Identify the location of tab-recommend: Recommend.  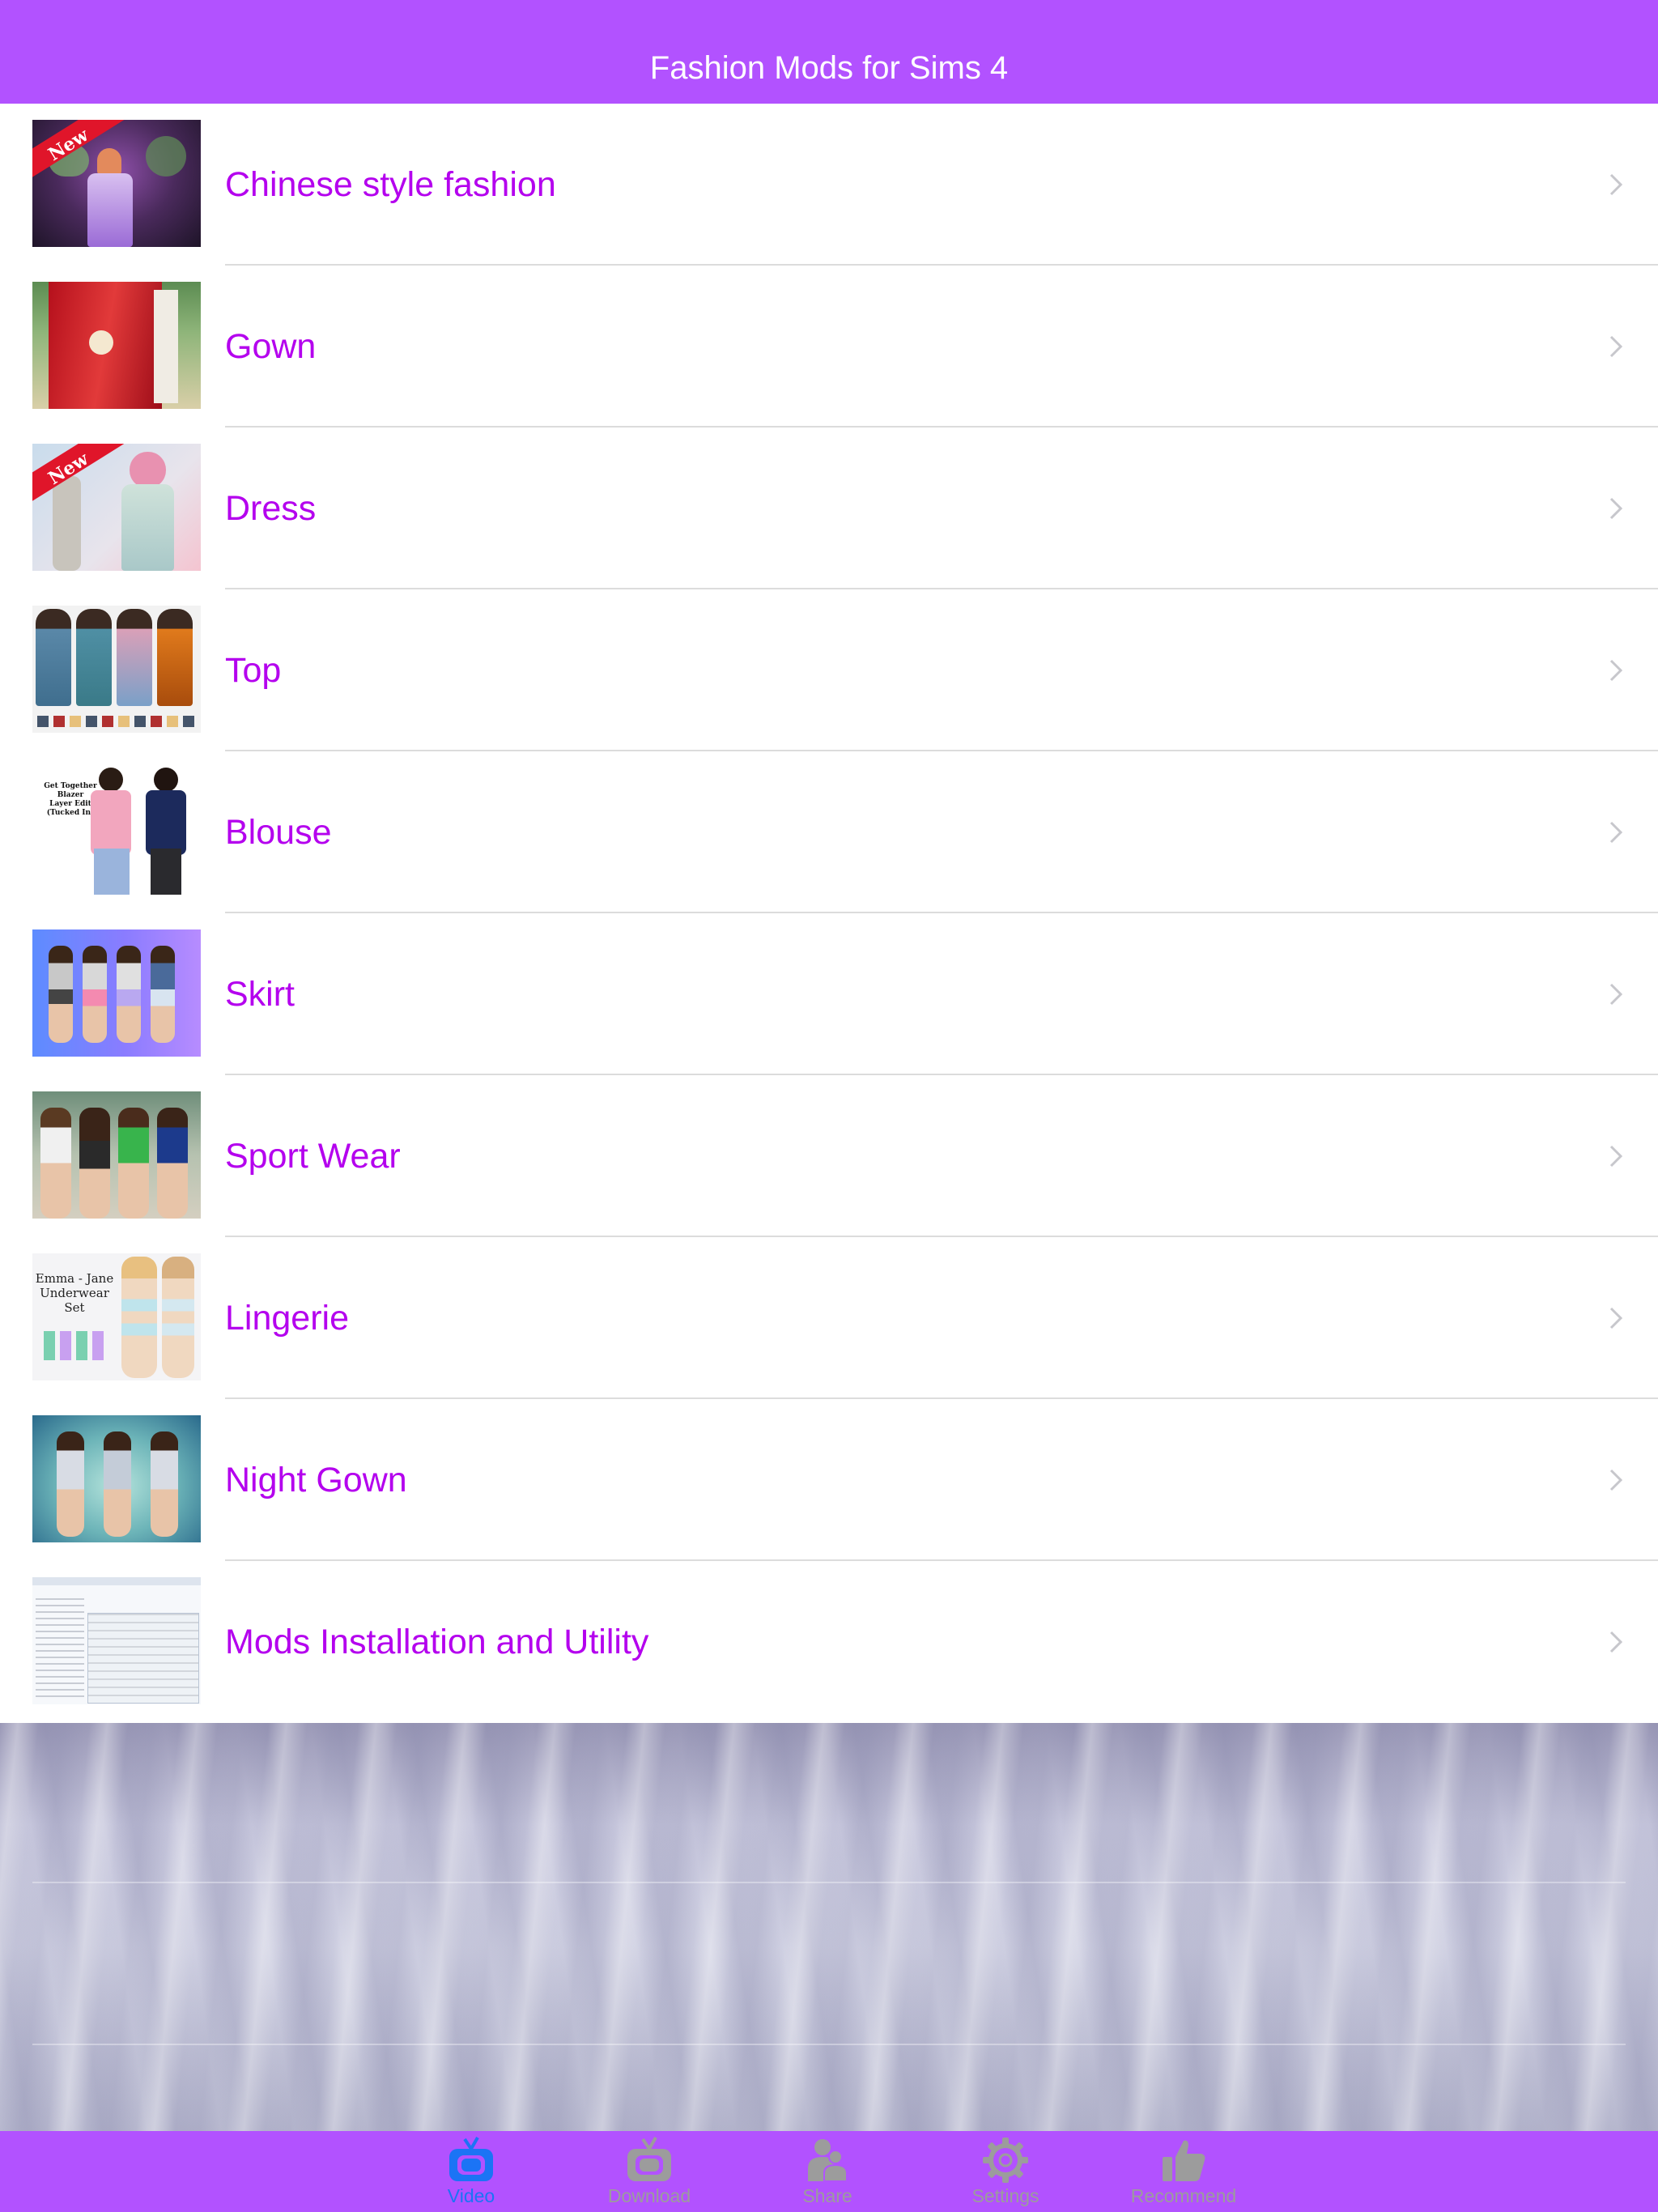
(1184, 2171).